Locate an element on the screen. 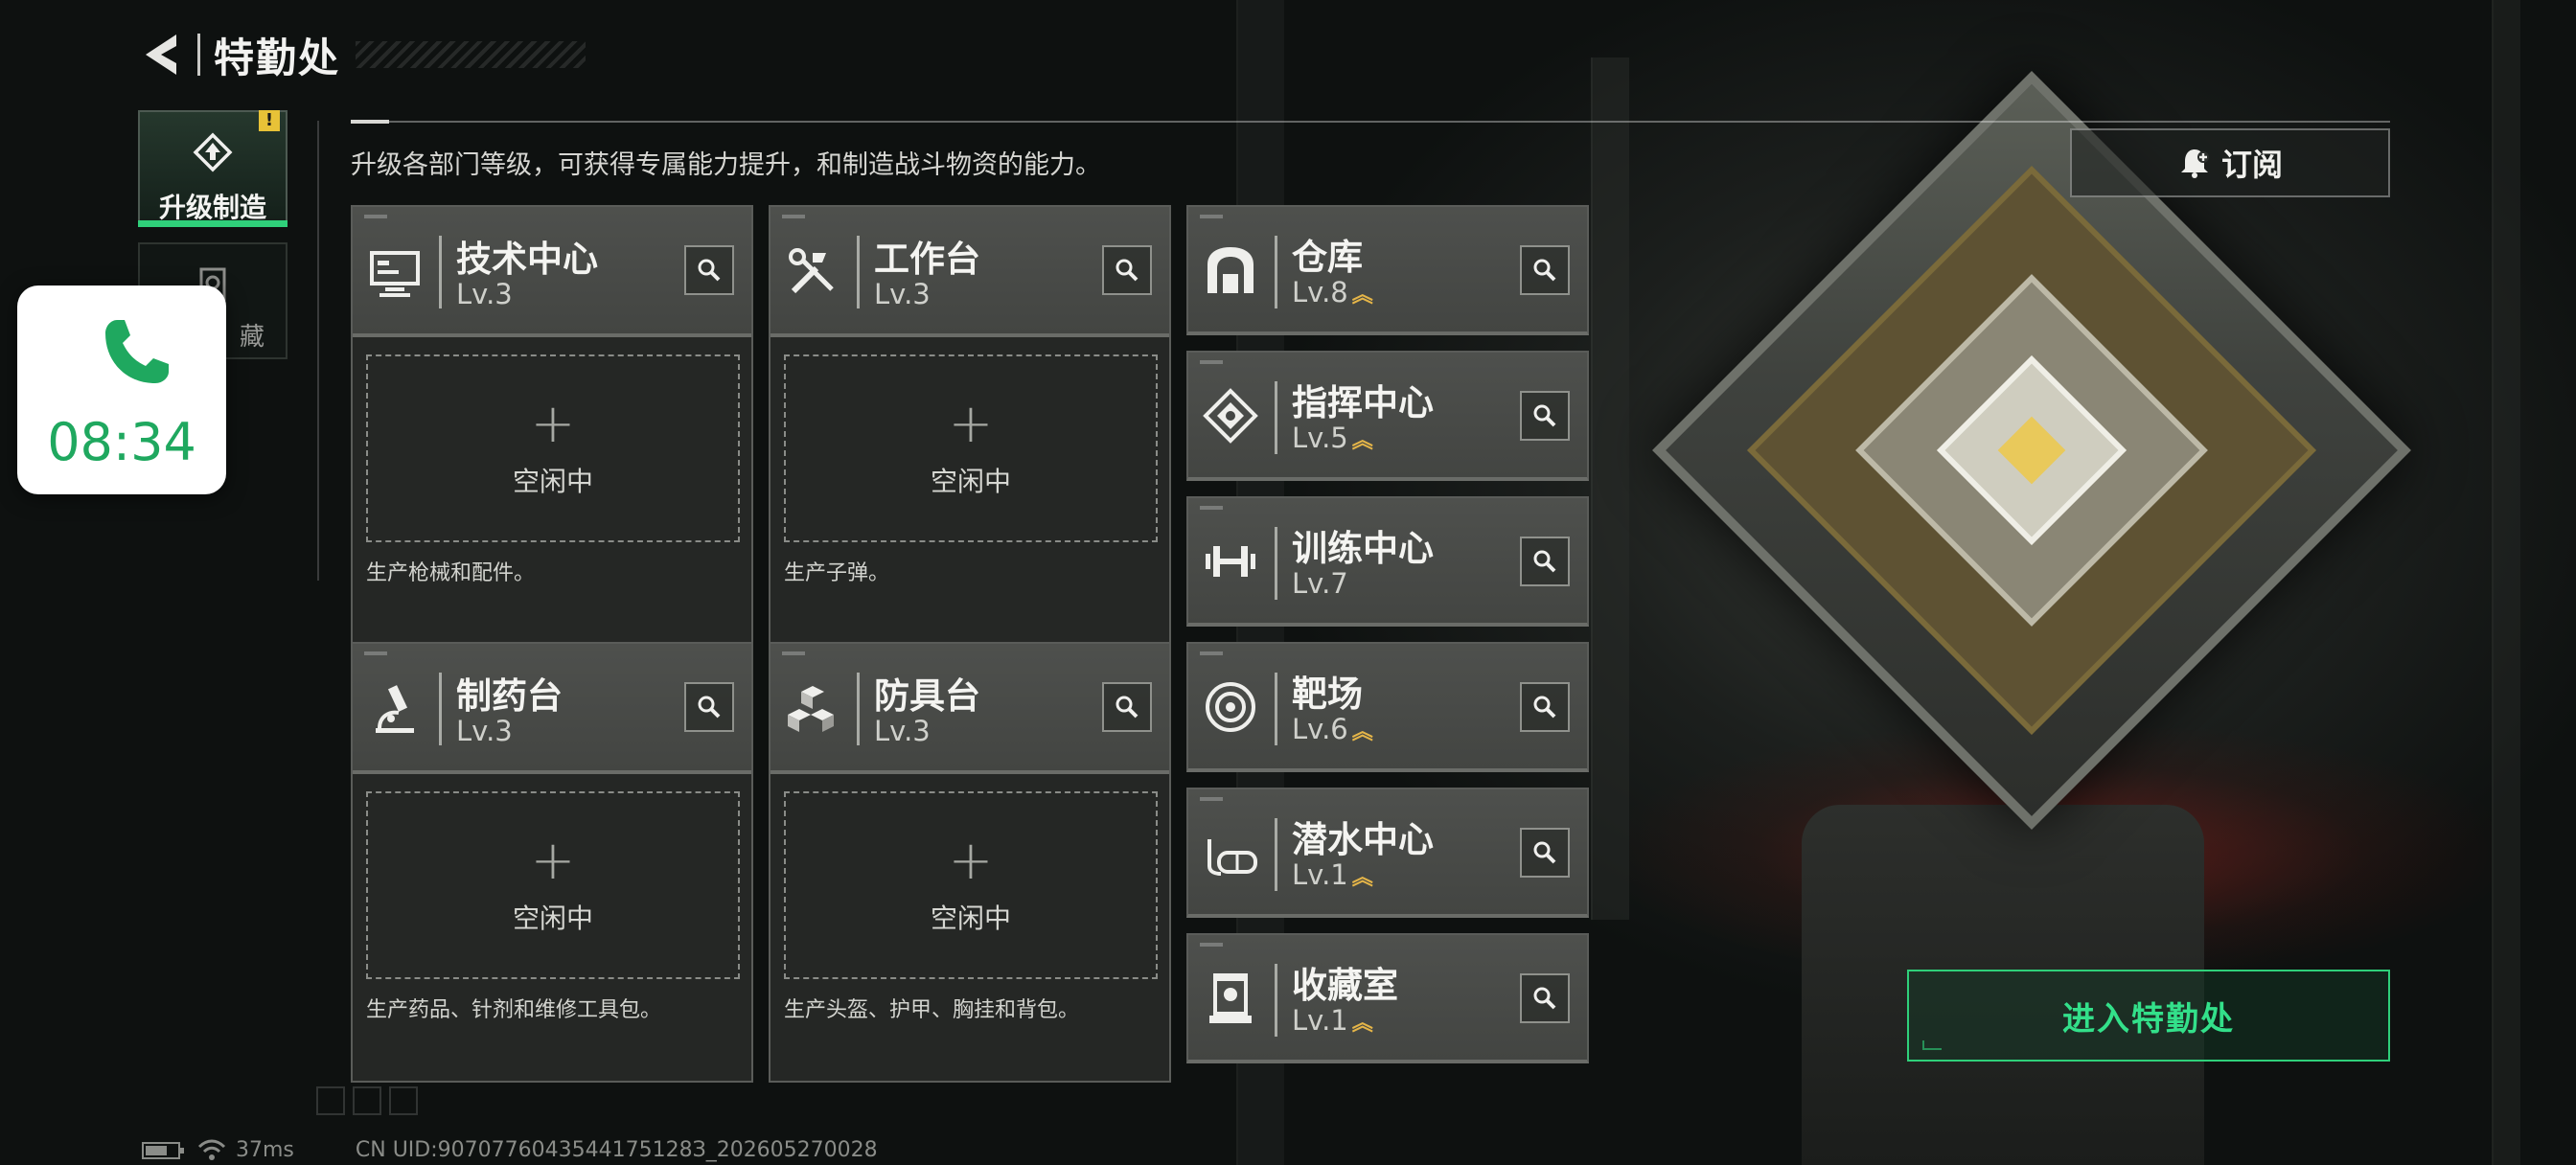 The image size is (2576, 1165). facility-card-warehouse: 仓库 Lv.8 ︽ is located at coordinates (1387, 270).